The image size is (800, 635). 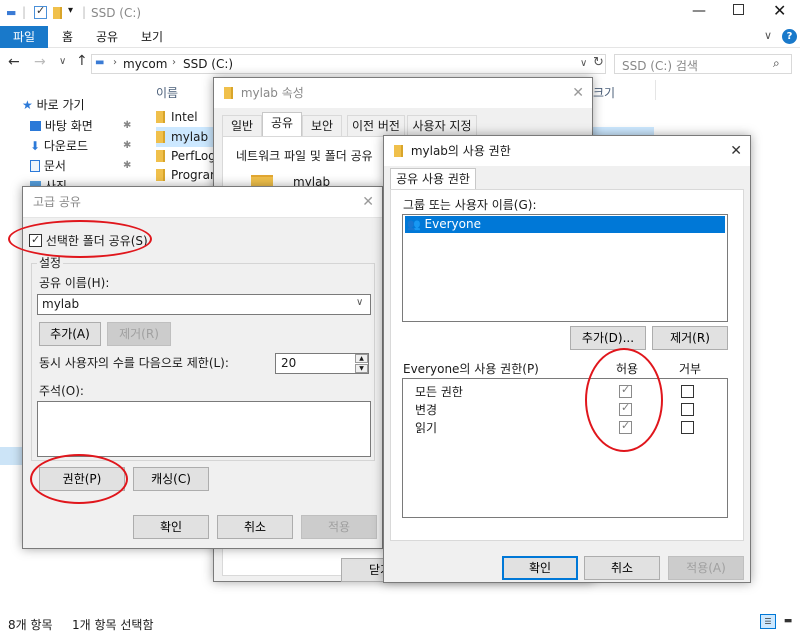 What do you see at coordinates (184, 117) in the screenshot?
I see `file-name: Intel` at bounding box center [184, 117].